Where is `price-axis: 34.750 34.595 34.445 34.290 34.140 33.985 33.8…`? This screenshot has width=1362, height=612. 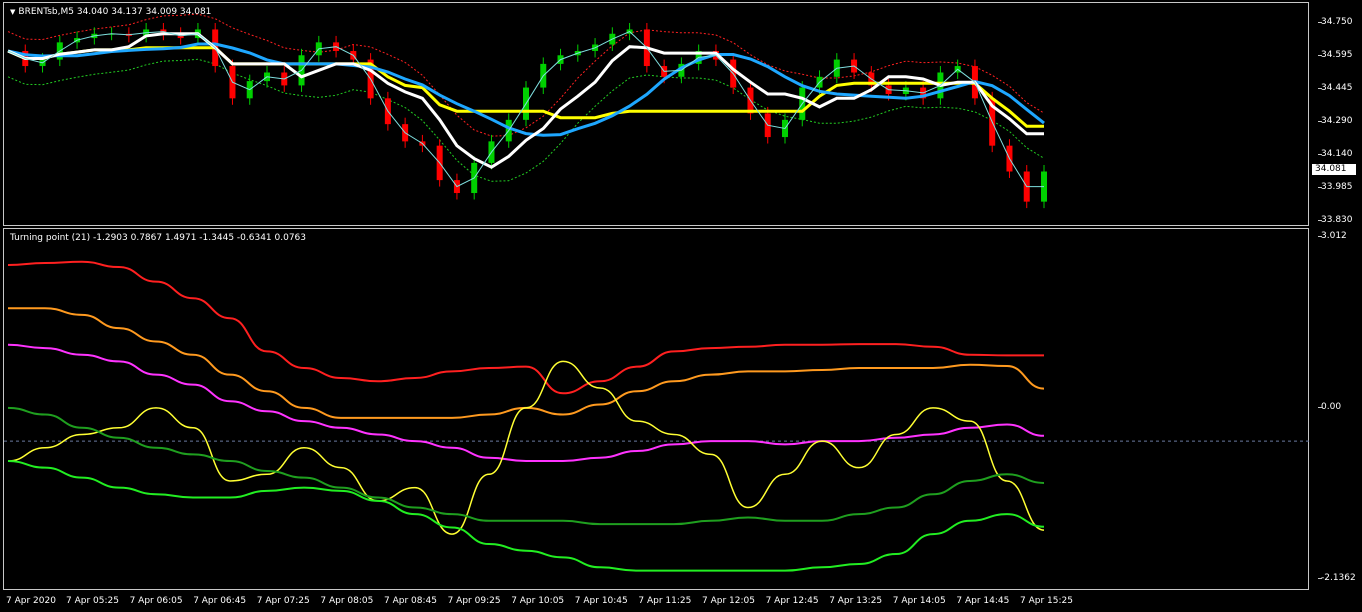
price-axis: 34.750 34.595 34.445 34.290 34.140 33.985 33.8… is located at coordinates (1336, 114).